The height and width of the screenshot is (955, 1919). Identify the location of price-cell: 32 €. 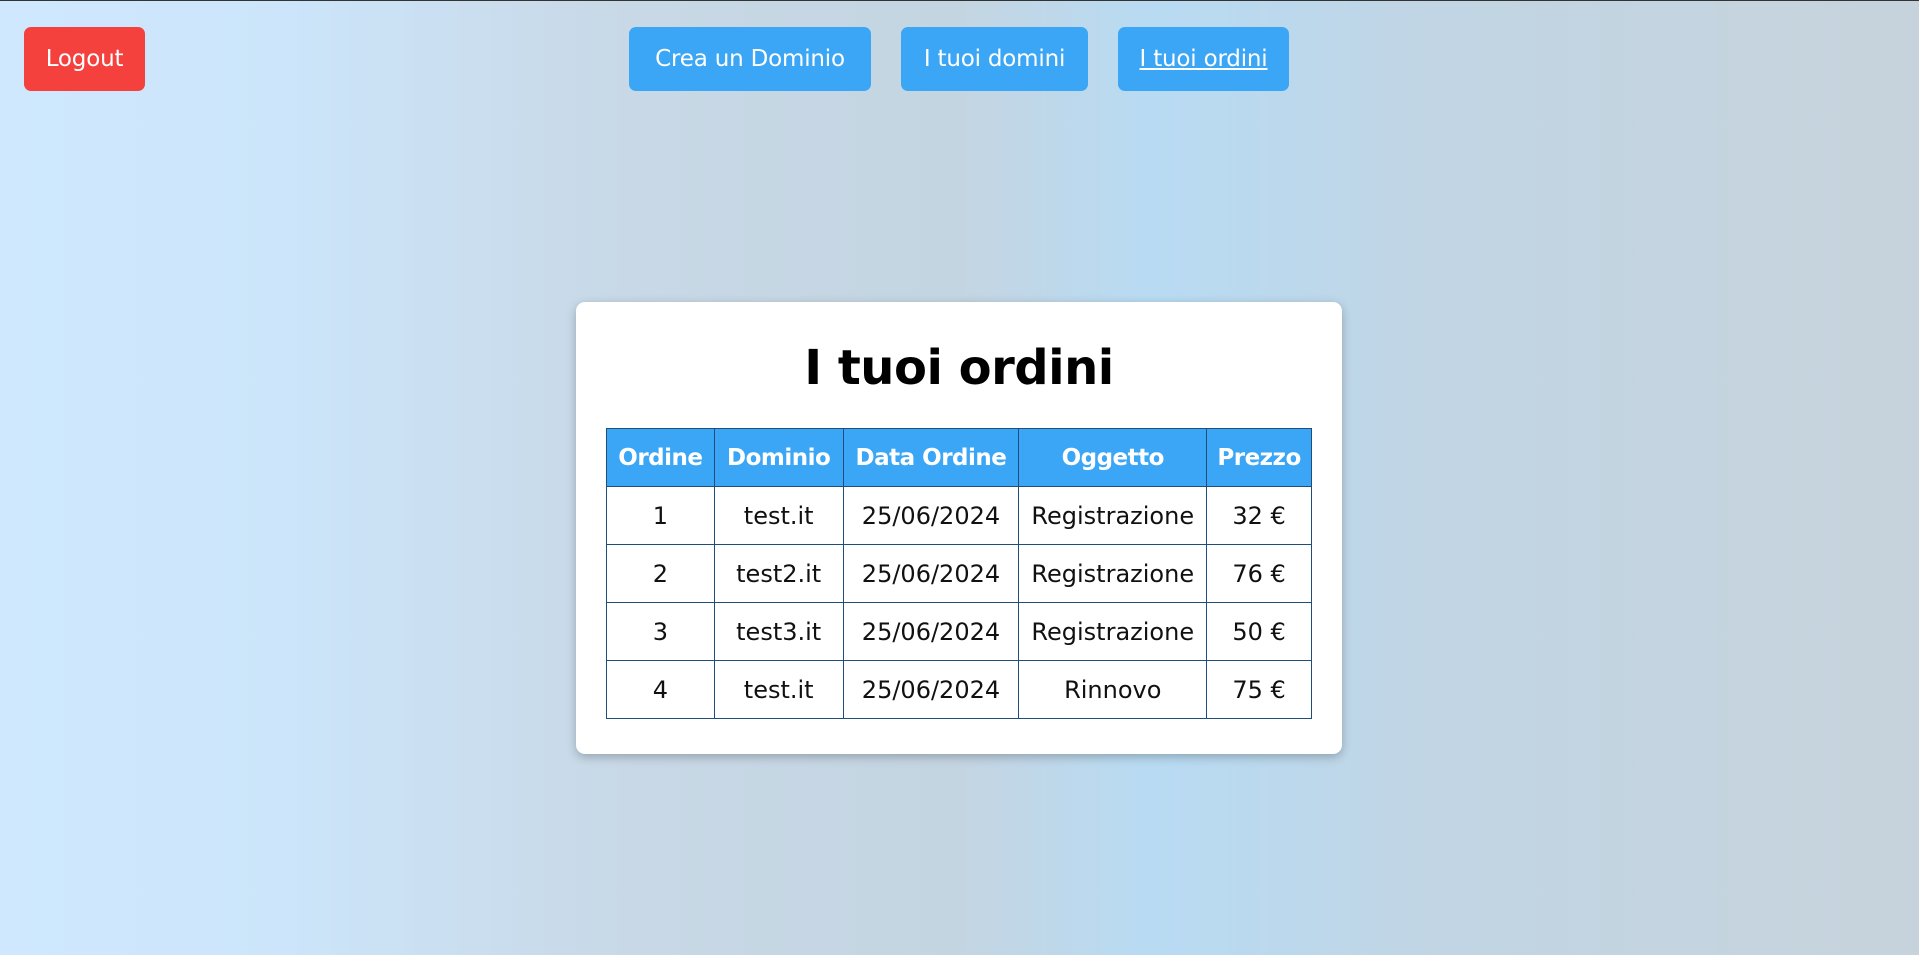
(1259, 515).